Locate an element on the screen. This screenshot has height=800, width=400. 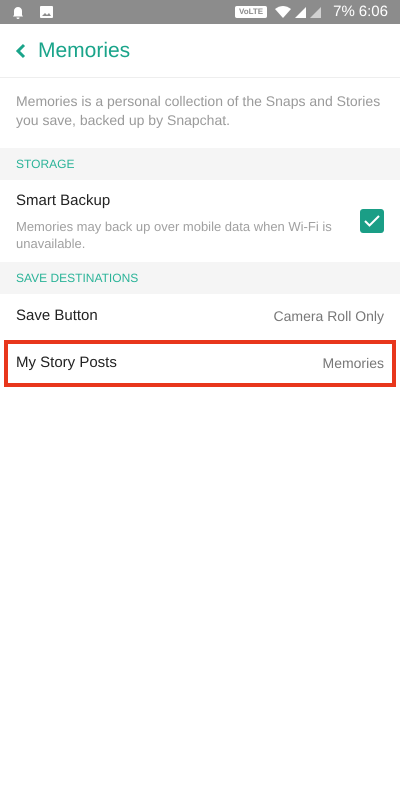
setting-value: Camera Roll Only is located at coordinates (329, 316).